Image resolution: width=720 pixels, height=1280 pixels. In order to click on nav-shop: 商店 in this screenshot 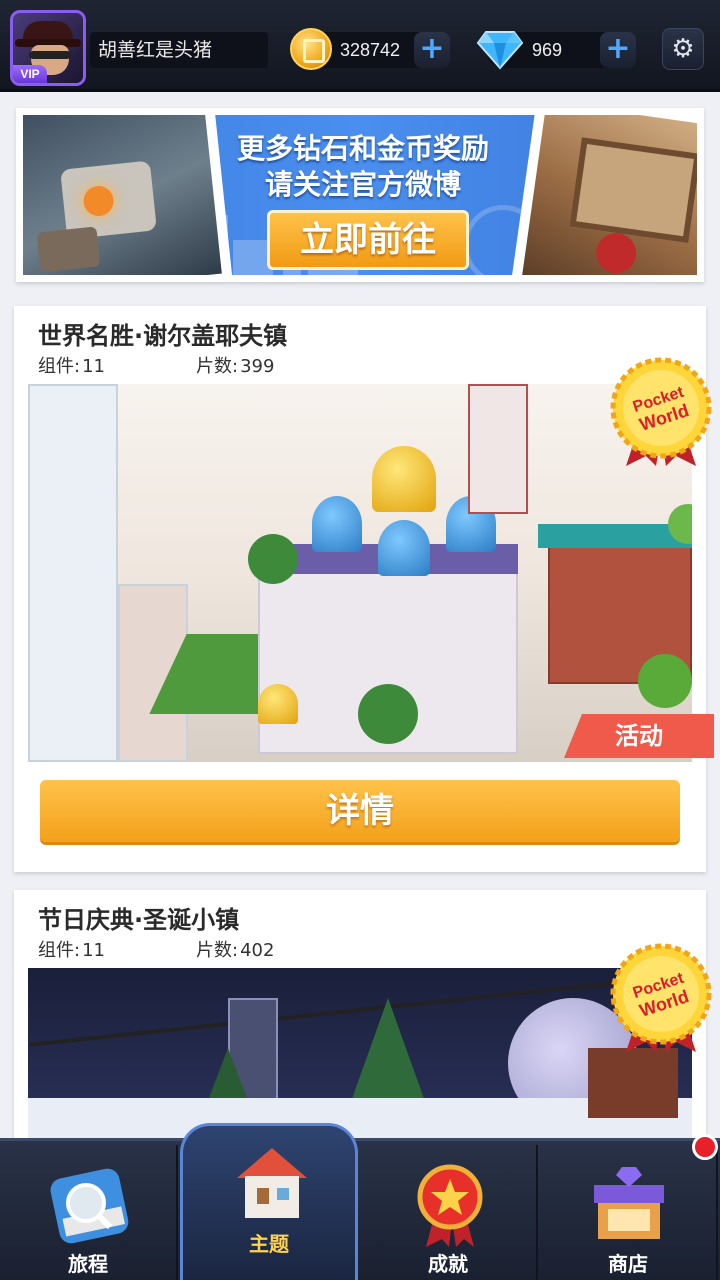, I will do `click(629, 1212)`.